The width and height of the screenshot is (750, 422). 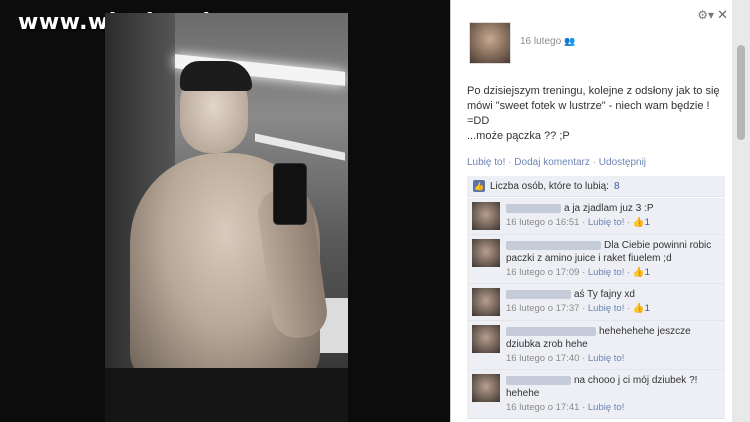 I want to click on scrollbar-thumb, so click(x=741, y=92).